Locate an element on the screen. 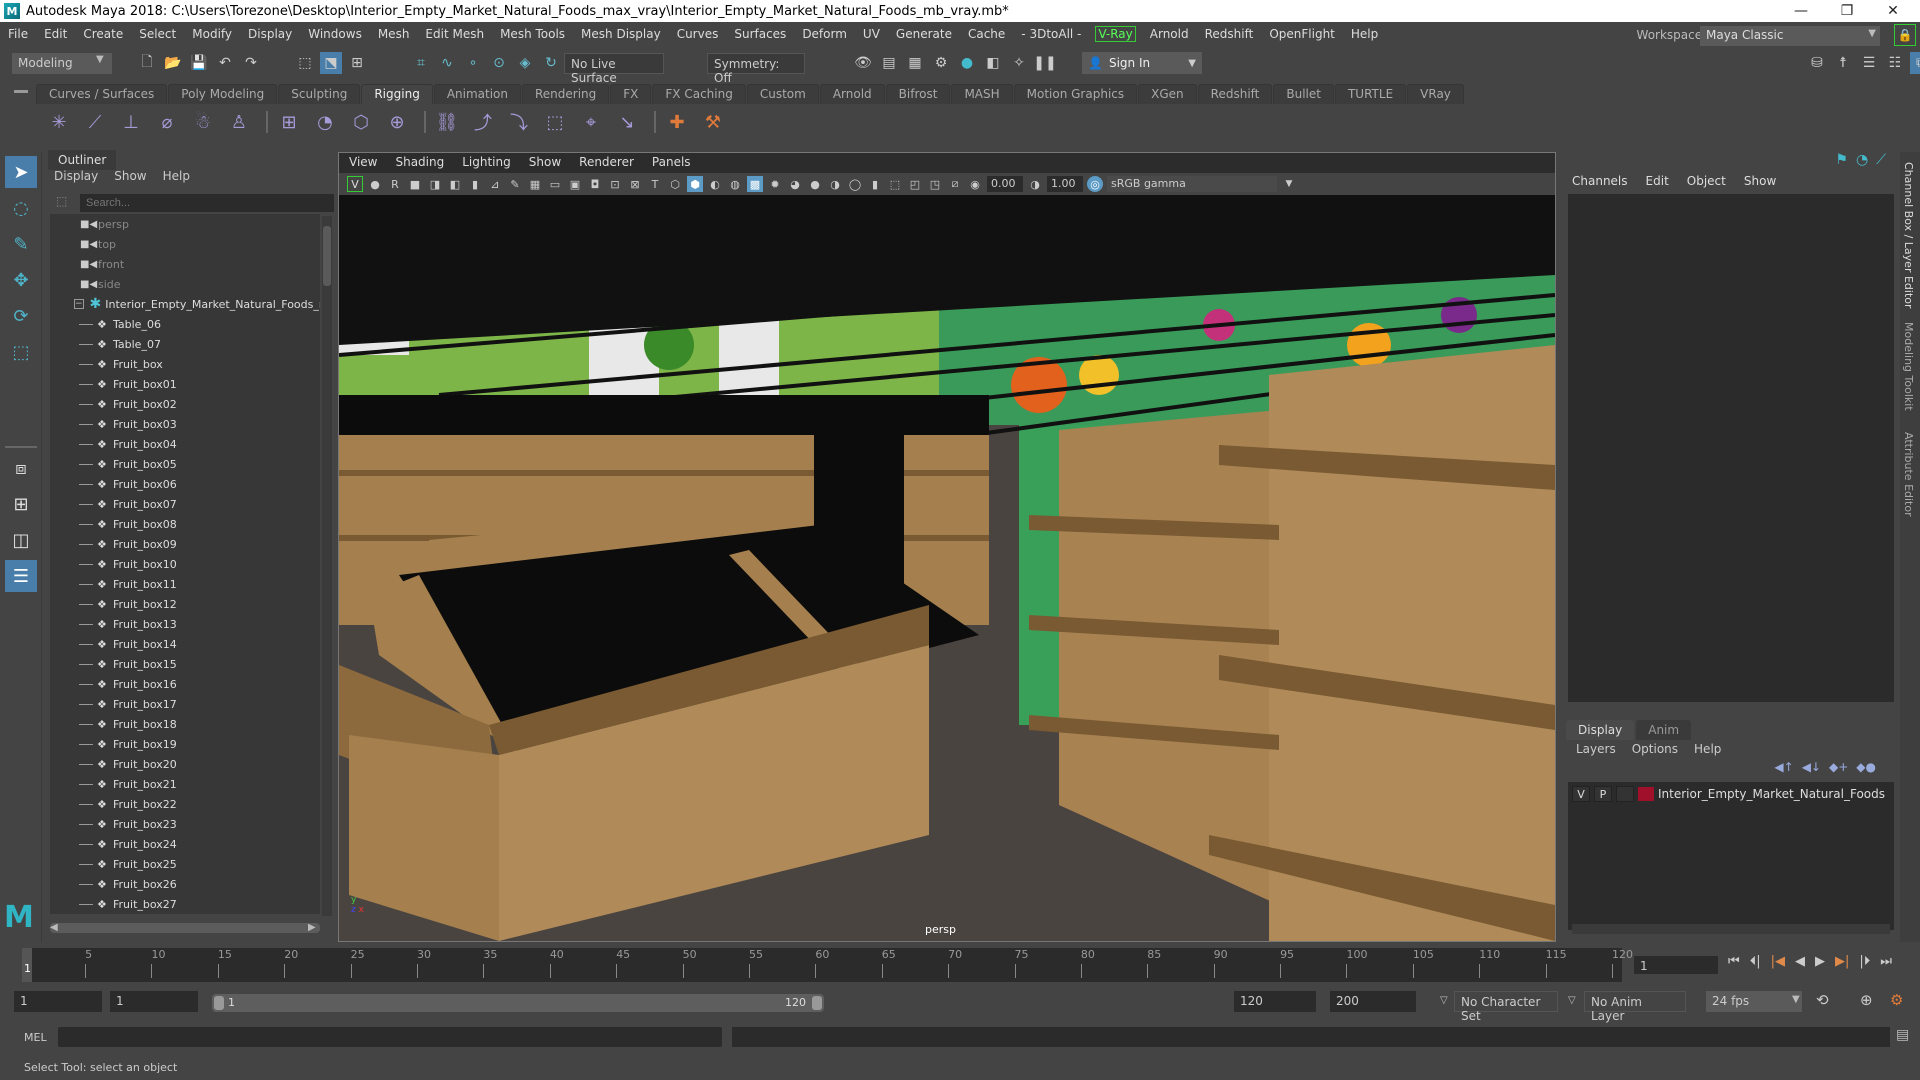 This screenshot has width=1920, height=1080. options-menu: Options is located at coordinates (1655, 749).